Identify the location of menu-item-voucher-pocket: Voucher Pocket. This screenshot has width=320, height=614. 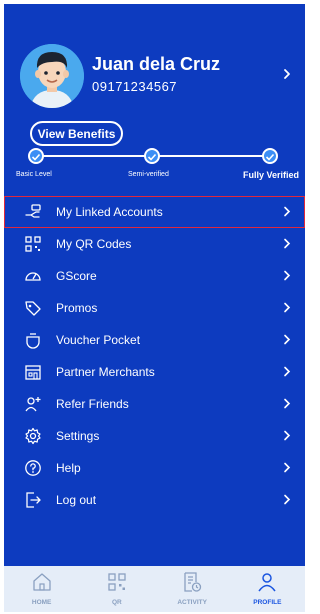
(154, 340).